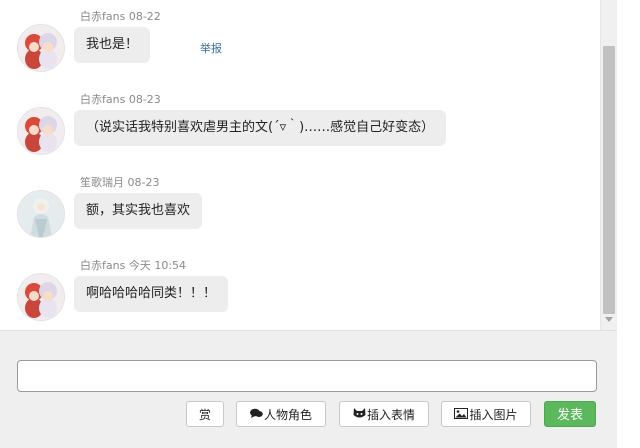 The height and width of the screenshot is (448, 640). I want to click on picture-icon, so click(461, 415).